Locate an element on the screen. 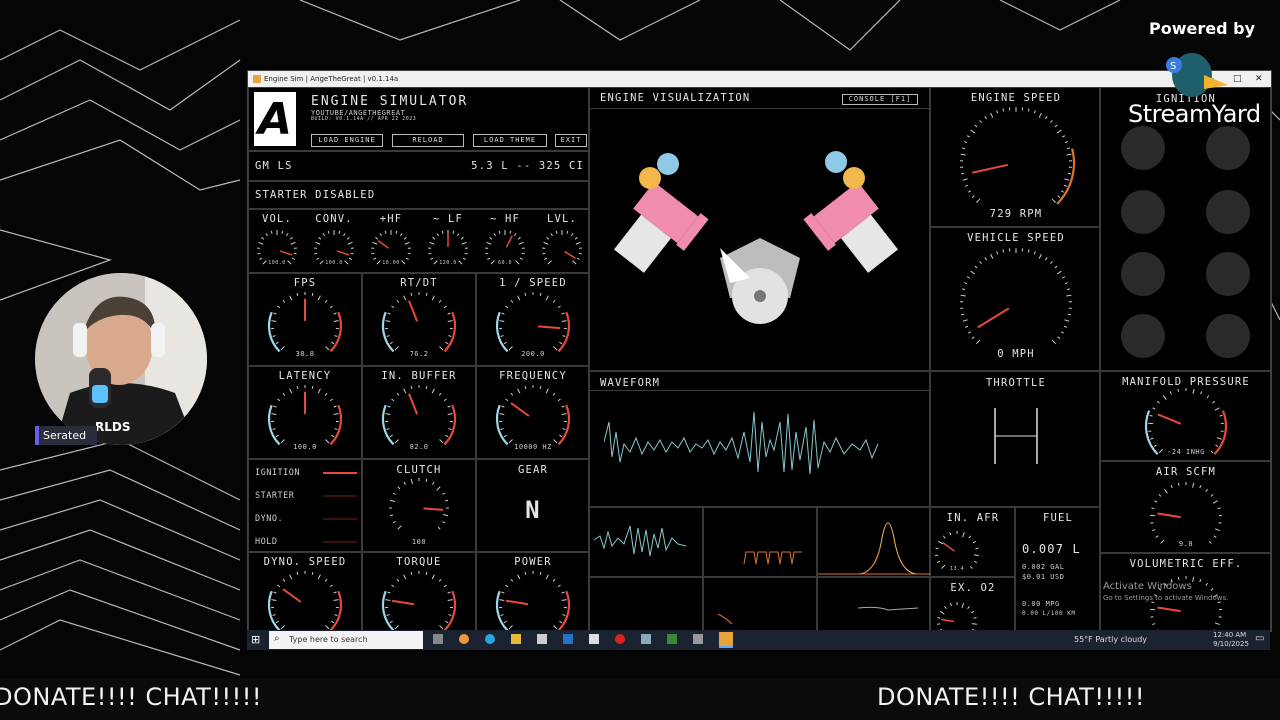 Image resolution: width=1280 pixels, height=720 pixels. task-view-icon is located at coordinates (438, 639).